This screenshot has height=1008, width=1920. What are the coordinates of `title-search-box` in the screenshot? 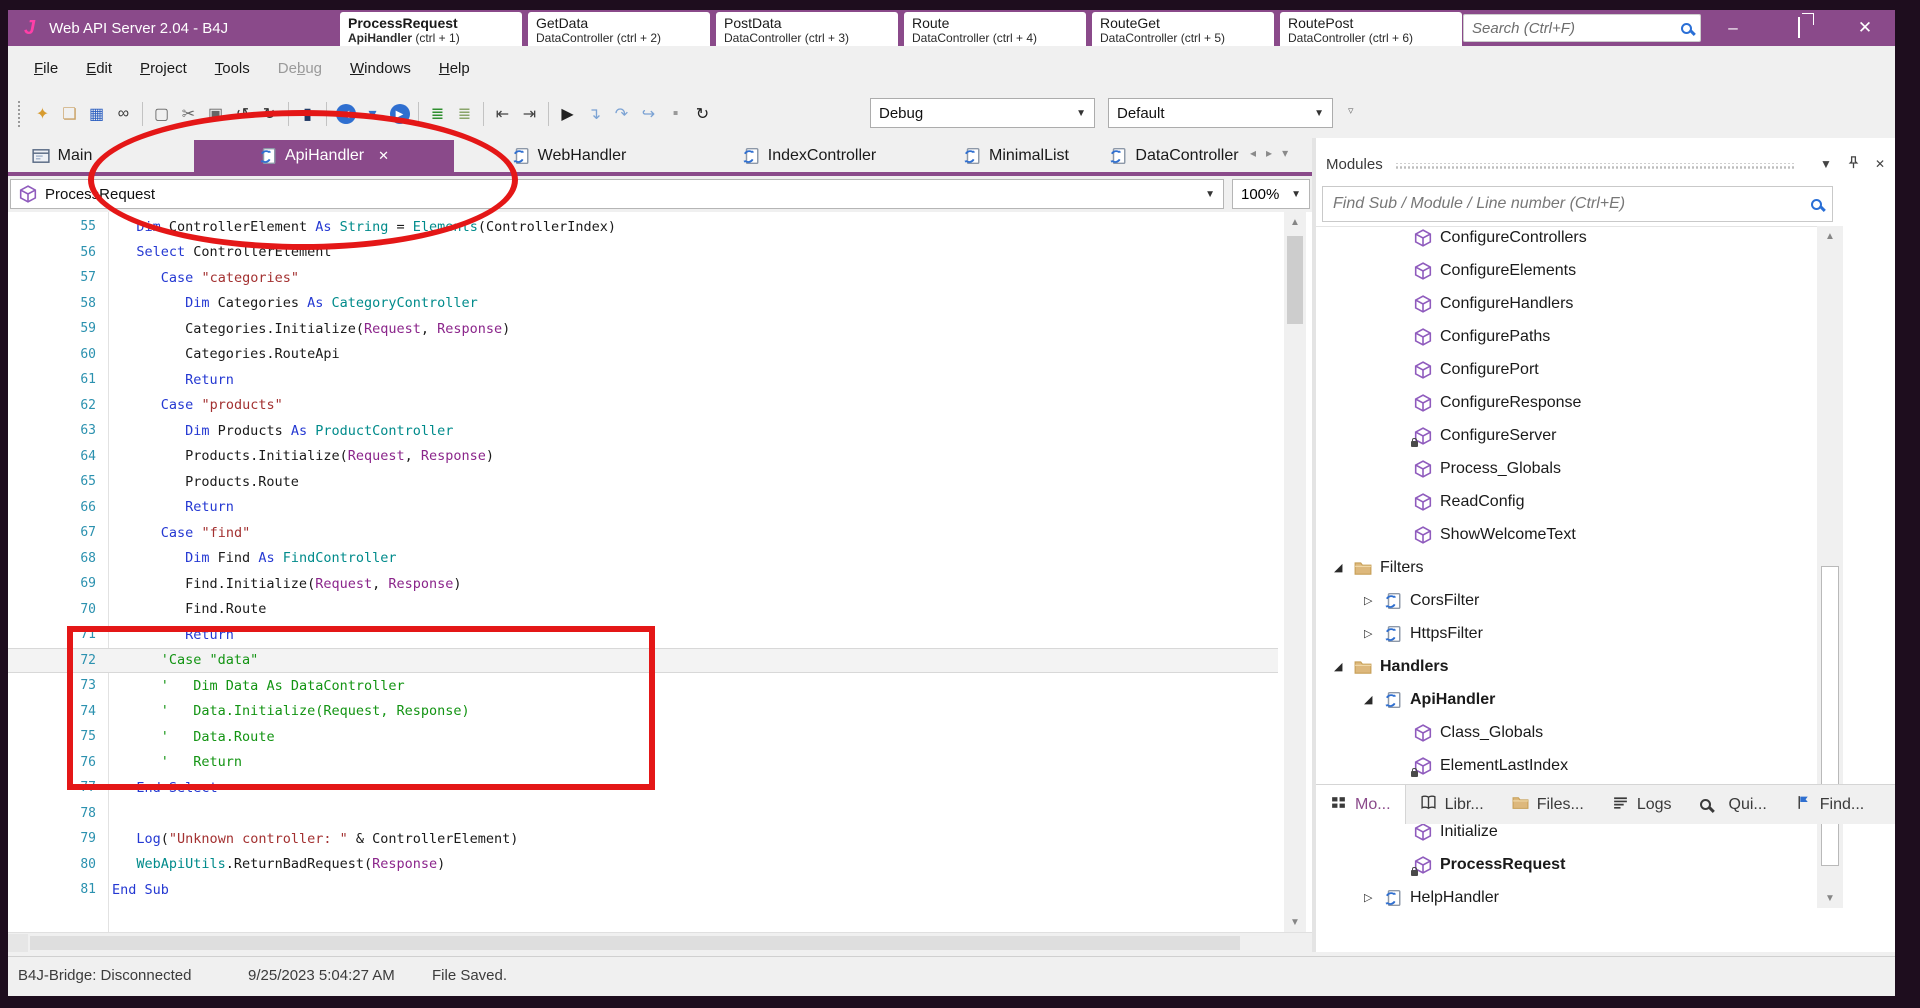 It's located at (1582, 28).